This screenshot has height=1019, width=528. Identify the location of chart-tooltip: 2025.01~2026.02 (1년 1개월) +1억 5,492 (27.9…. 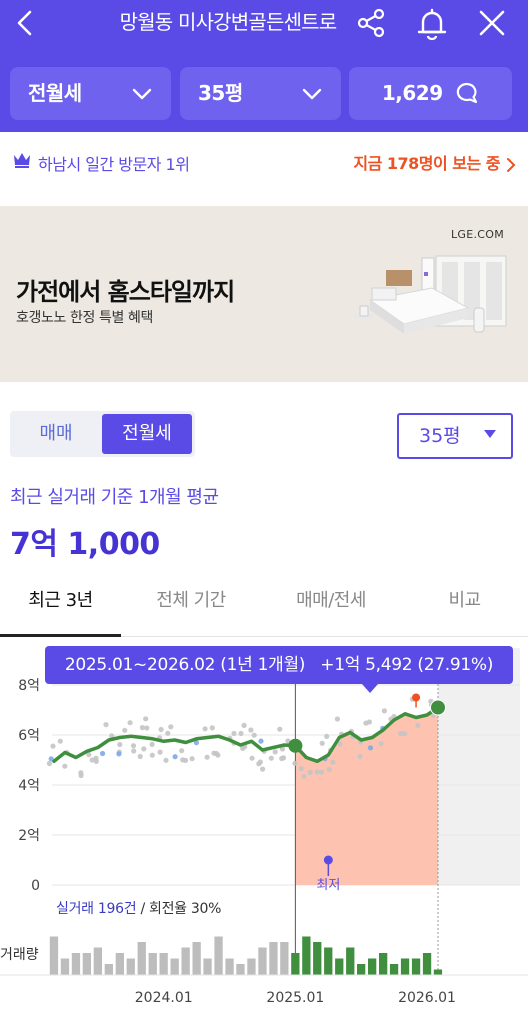
(279, 665).